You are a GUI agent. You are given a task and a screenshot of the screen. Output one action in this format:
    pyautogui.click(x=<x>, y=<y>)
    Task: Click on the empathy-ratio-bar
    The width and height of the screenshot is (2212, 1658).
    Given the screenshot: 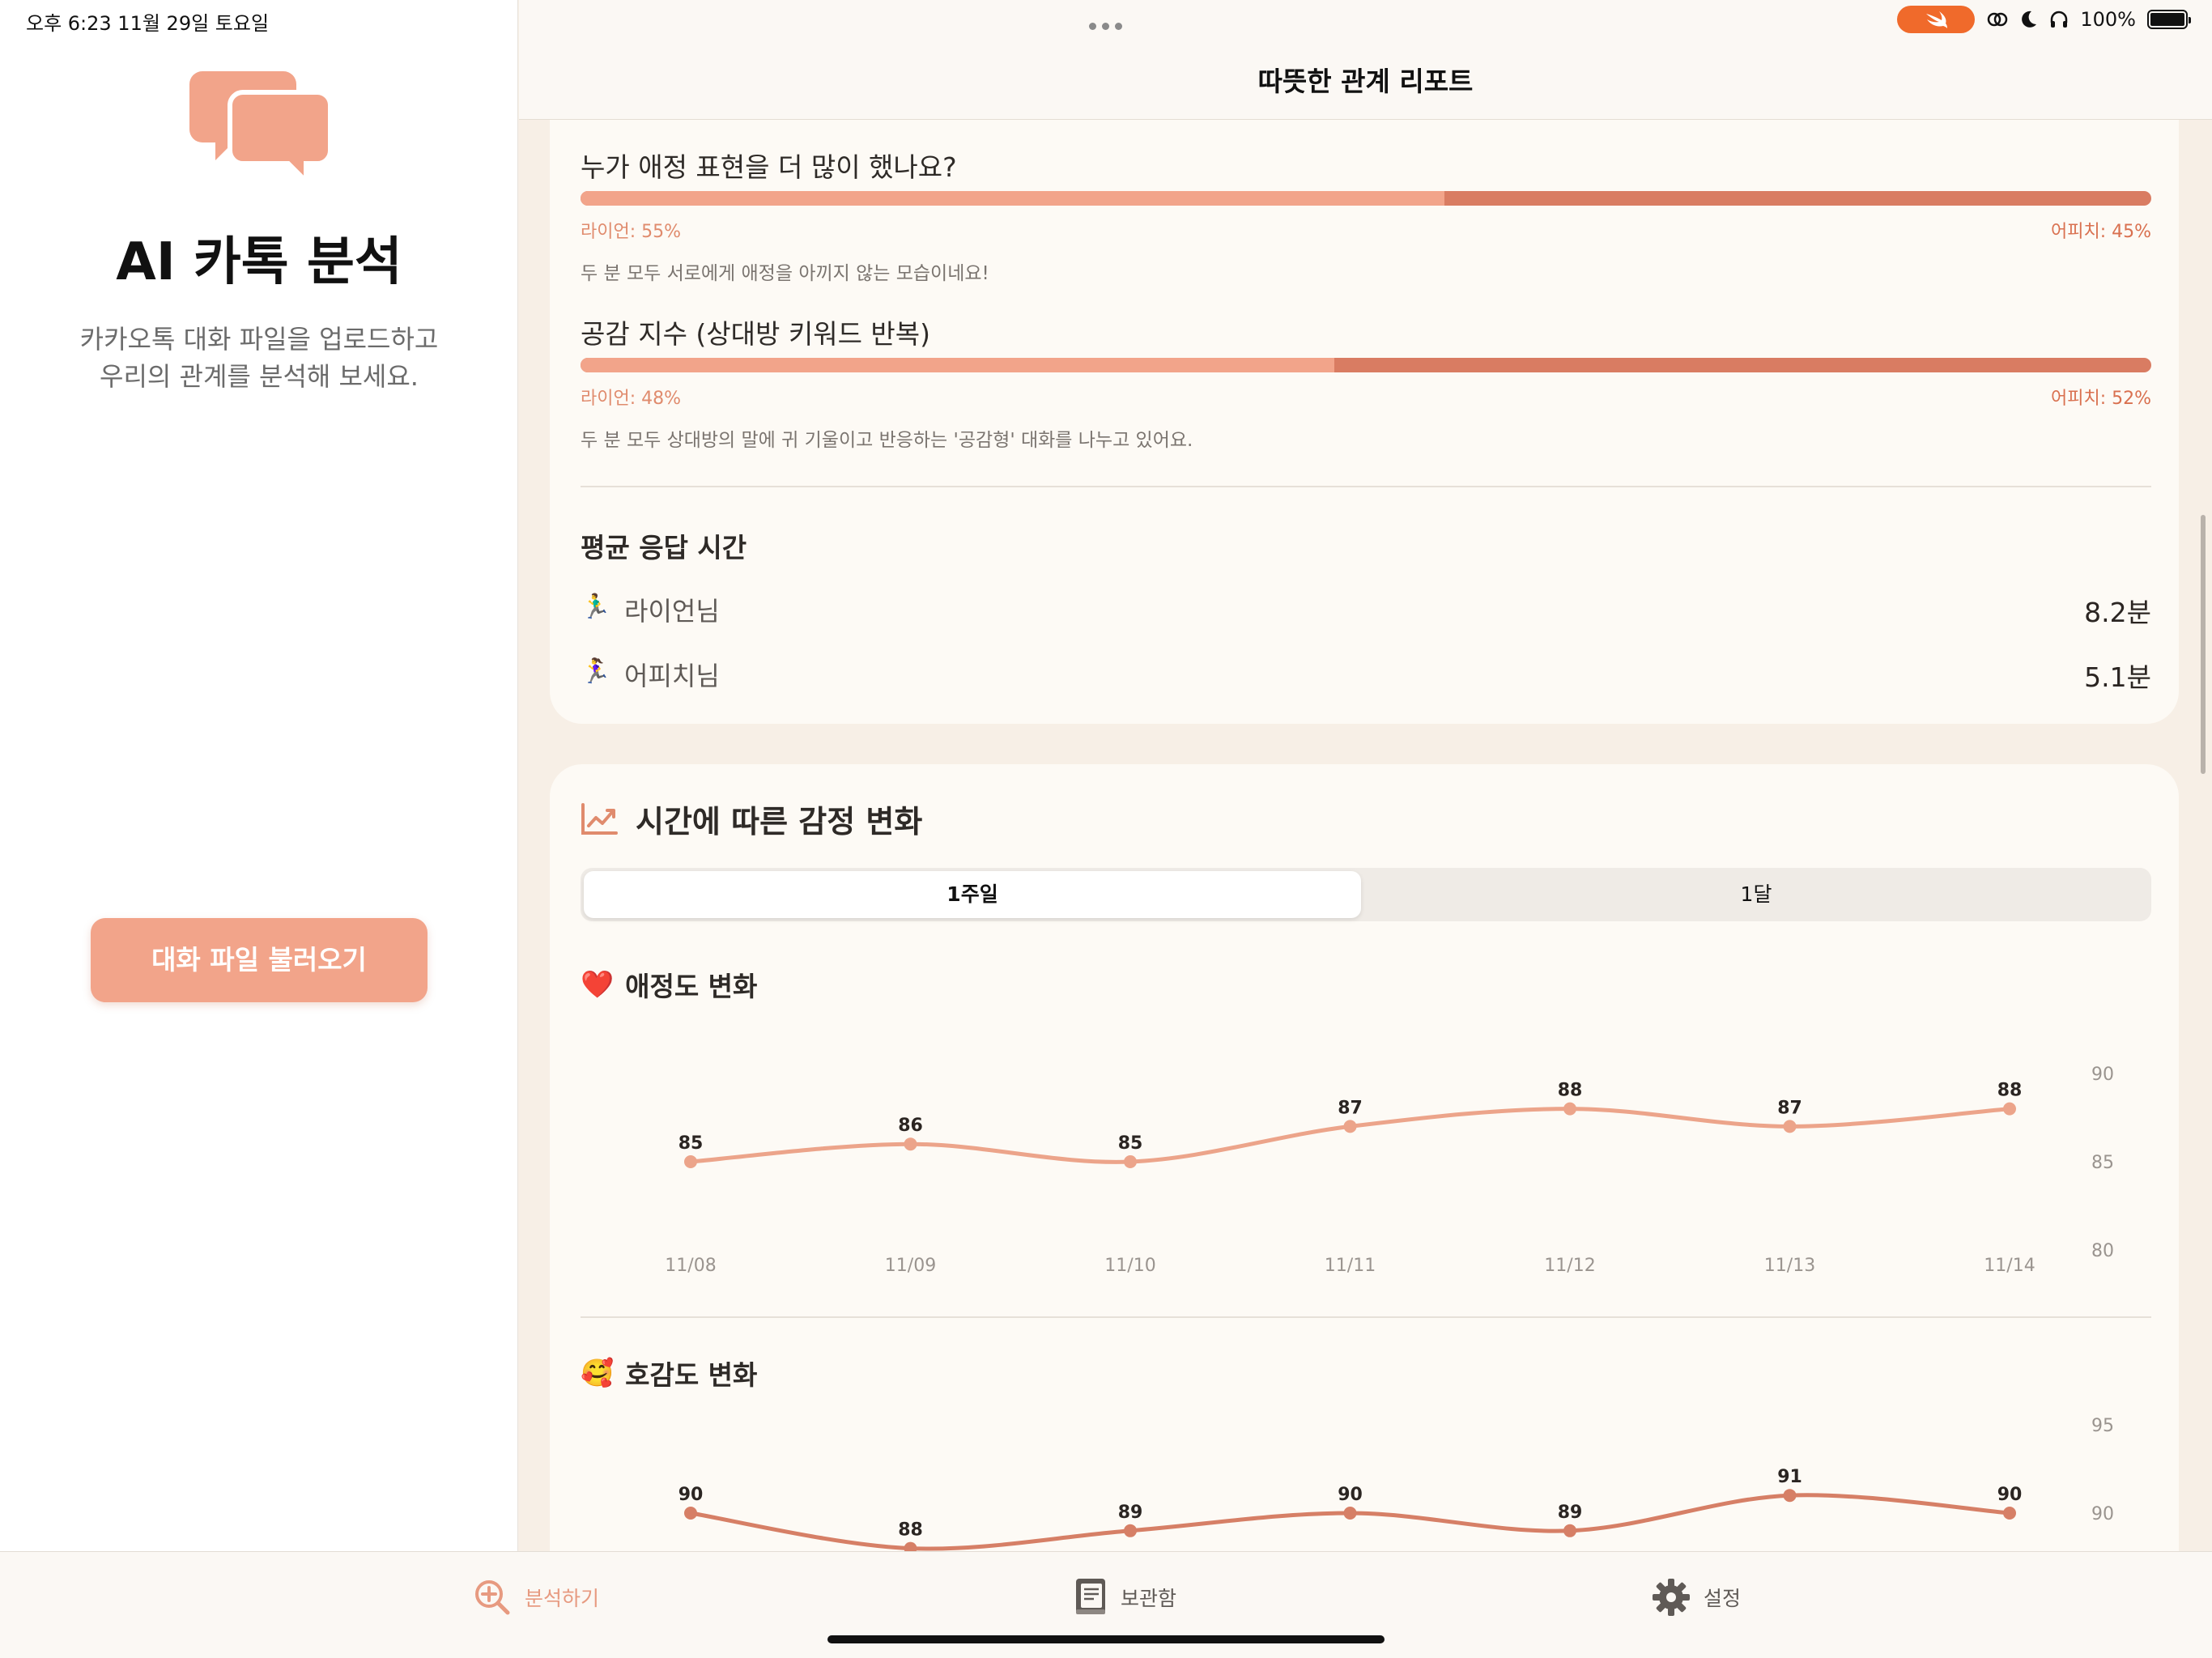 What is the action you would take?
    pyautogui.click(x=1366, y=365)
    